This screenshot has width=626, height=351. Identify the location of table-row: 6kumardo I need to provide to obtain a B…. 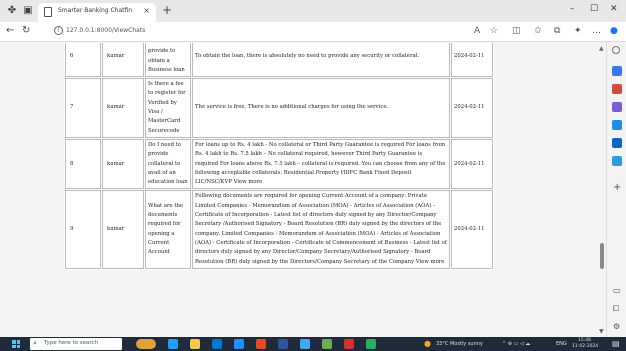
(279, 60).